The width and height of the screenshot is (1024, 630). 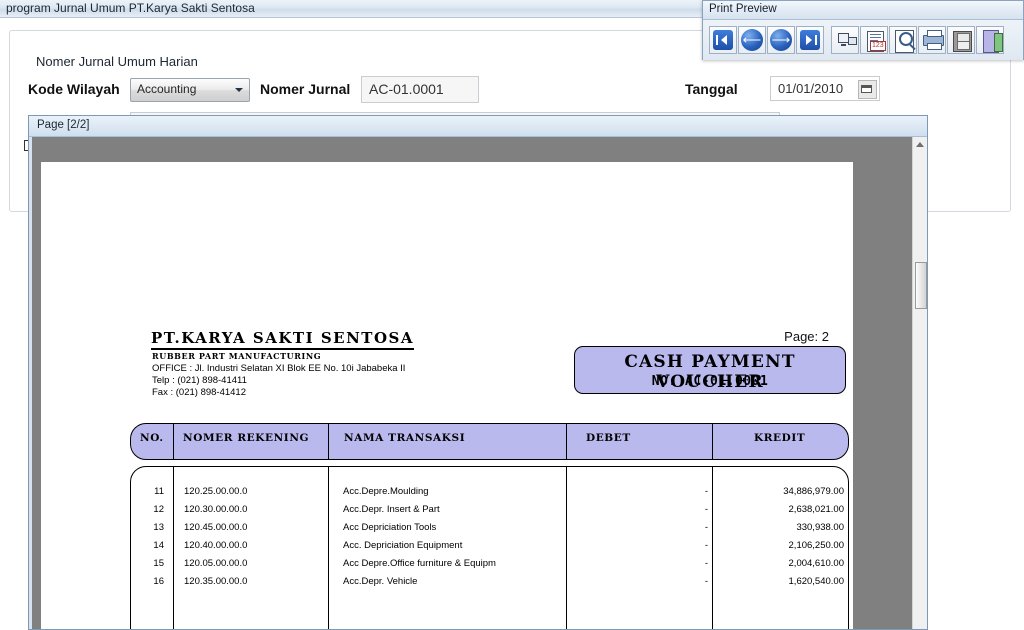 I want to click on print-preview-titlebar: Print Preview, so click(x=863, y=10).